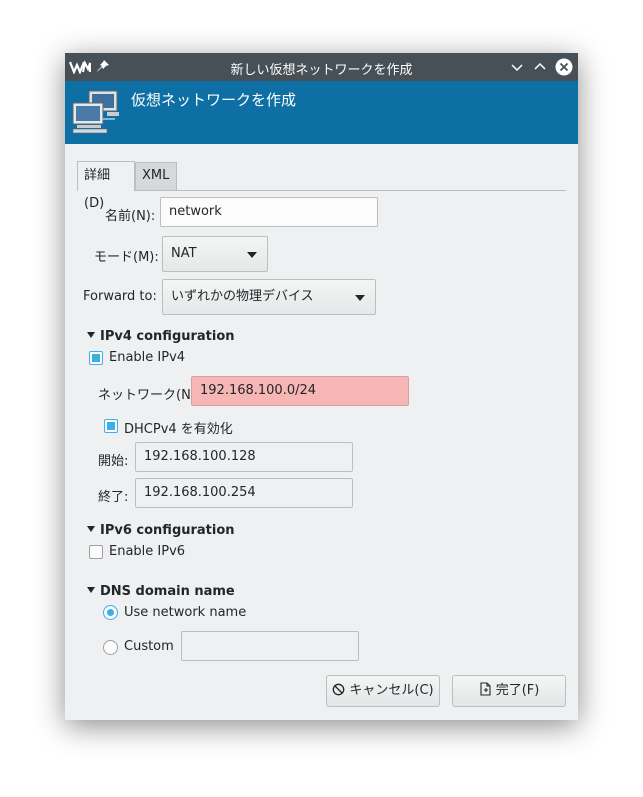 Image resolution: width=643 pixels, height=797 pixels. What do you see at coordinates (391, 690) in the screenshot?
I see `cancel-button-label: キャンセル(C)` at bounding box center [391, 690].